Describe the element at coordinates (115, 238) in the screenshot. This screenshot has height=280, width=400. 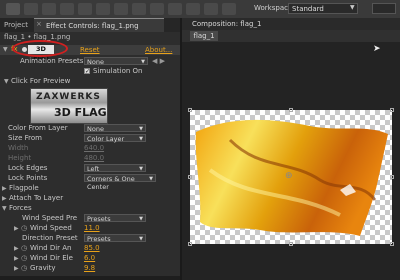
I see `direction-preset-select: Presets ▼` at that location.